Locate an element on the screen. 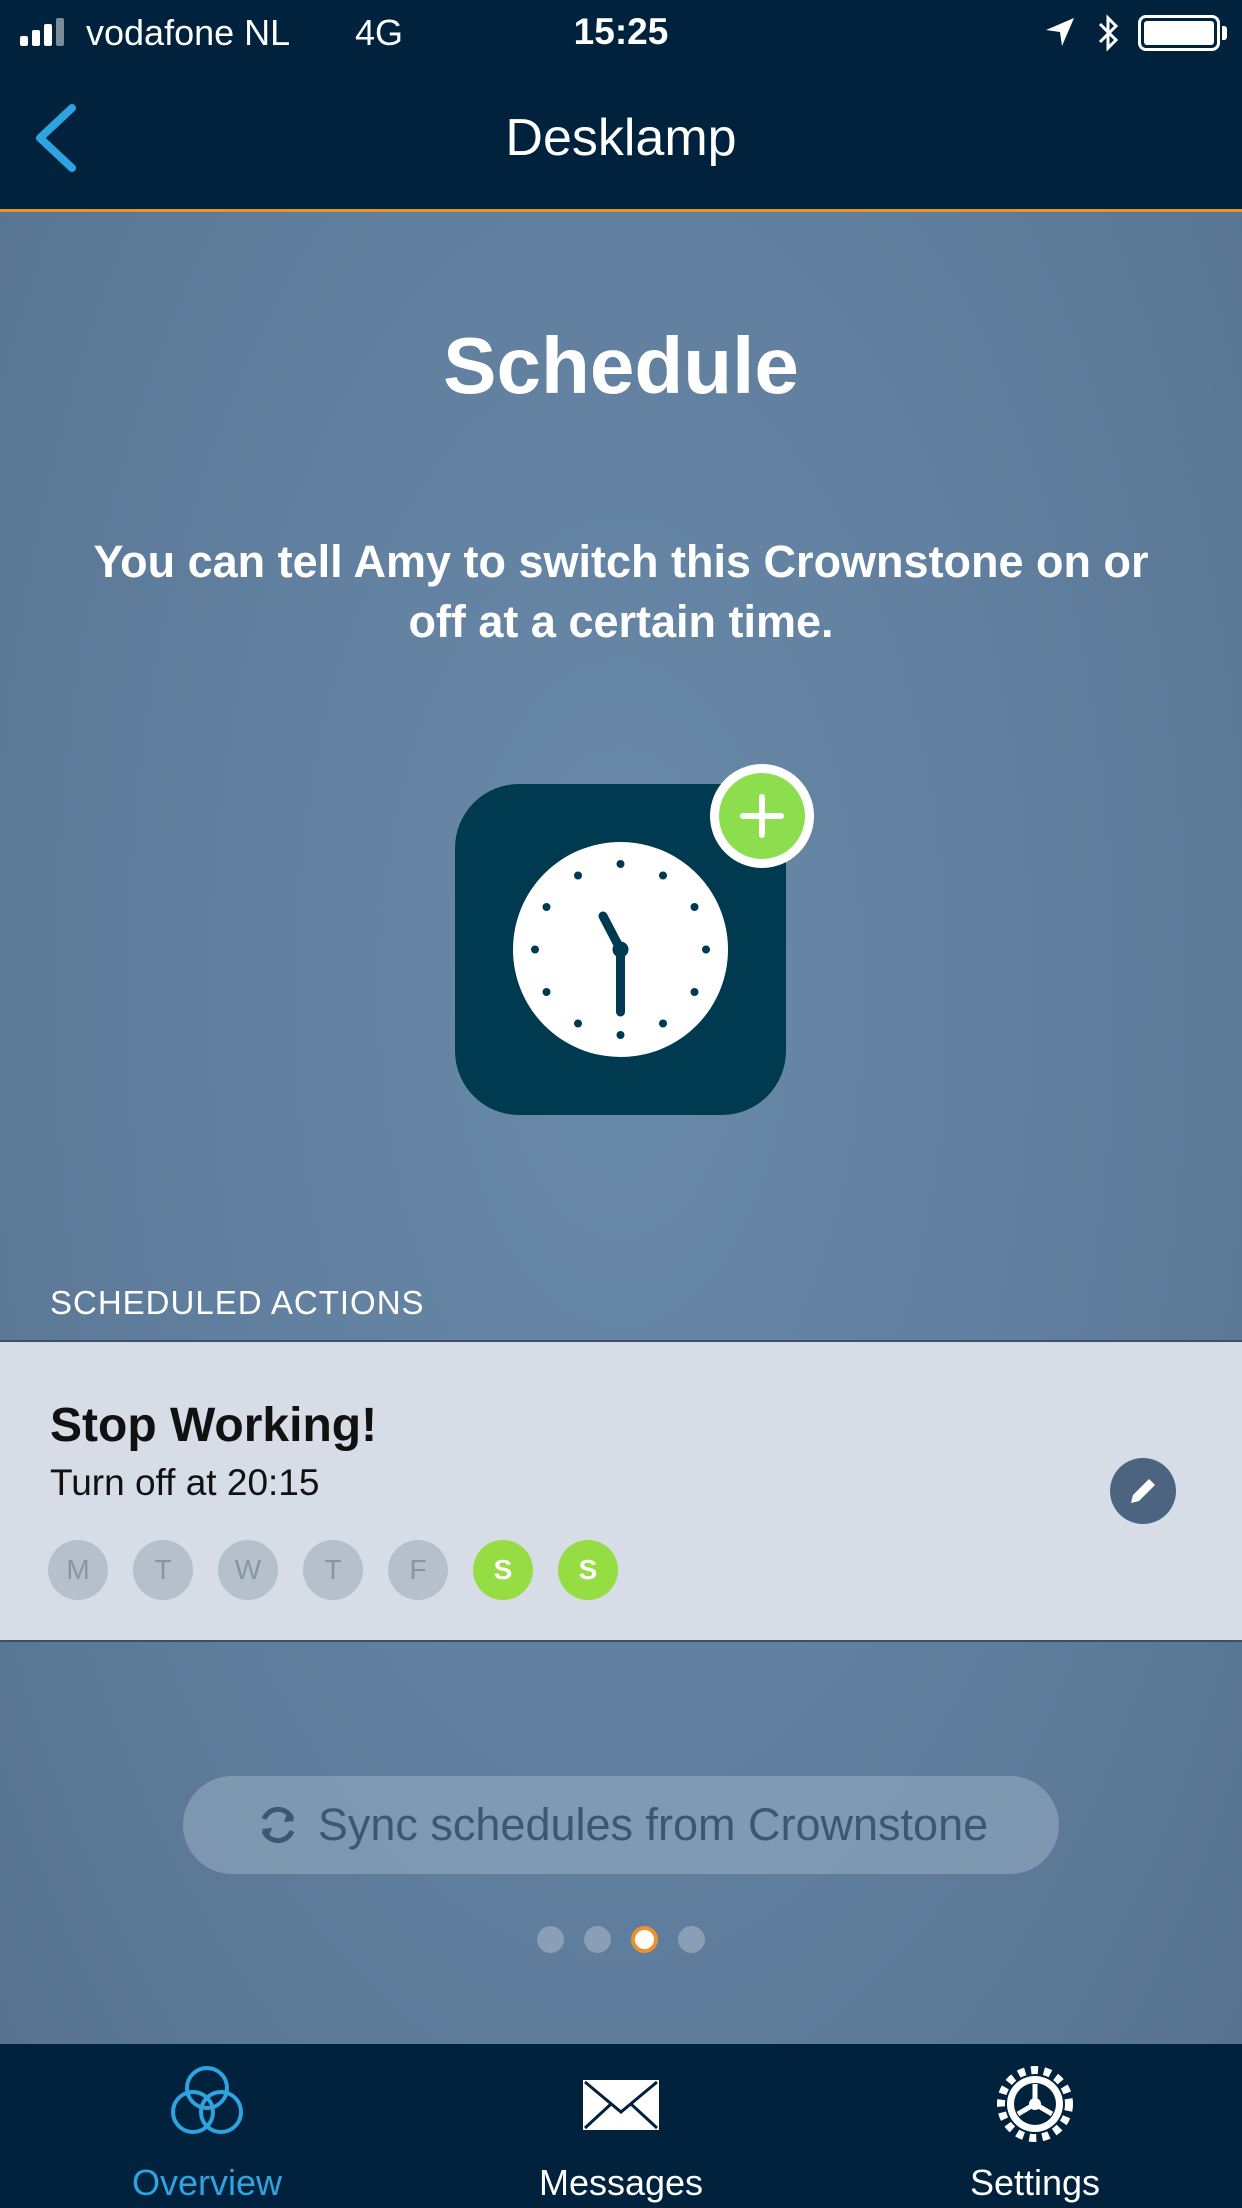  tab-messages-label: Messages is located at coordinates (621, 2182).